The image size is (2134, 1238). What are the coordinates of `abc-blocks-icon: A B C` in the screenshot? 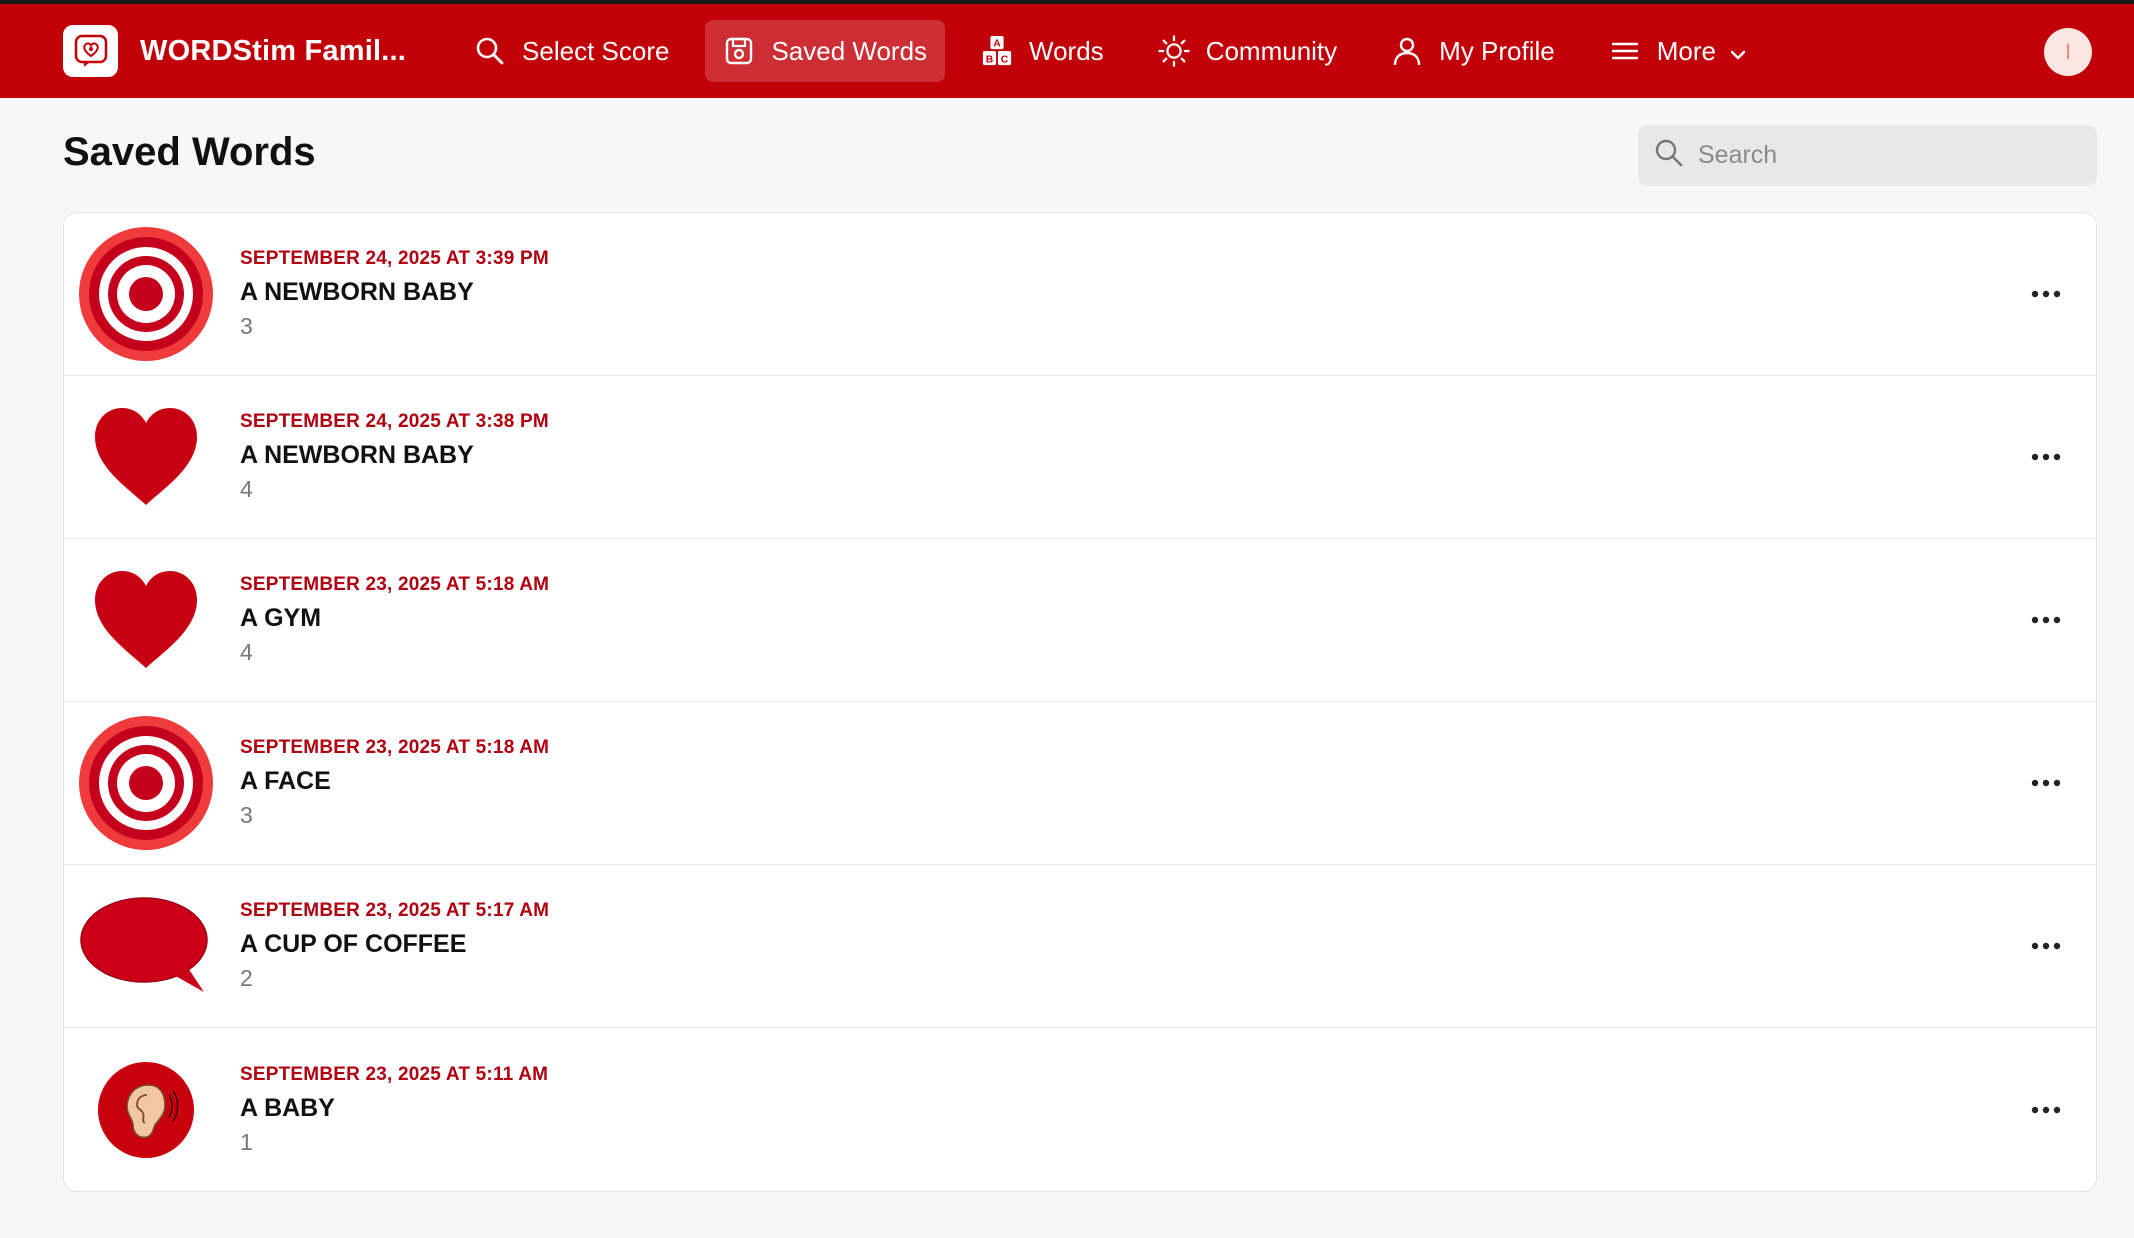 It's located at (997, 51).